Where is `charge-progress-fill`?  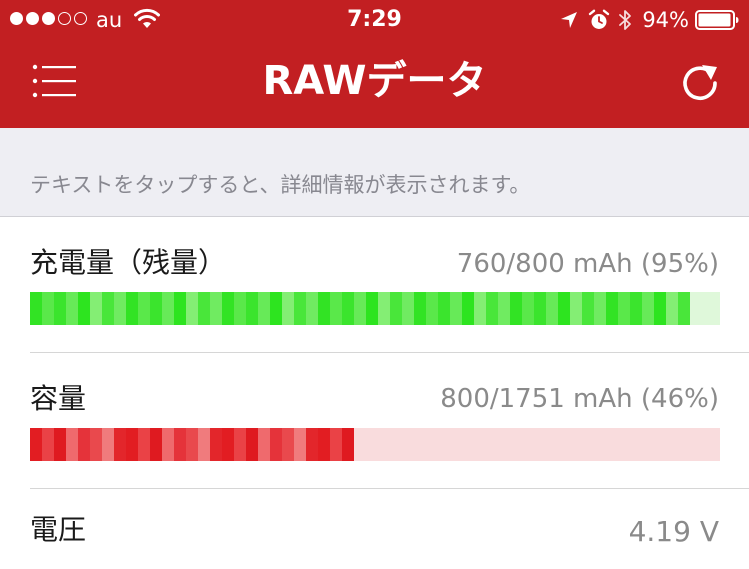
charge-progress-fill is located at coordinates (360, 308).